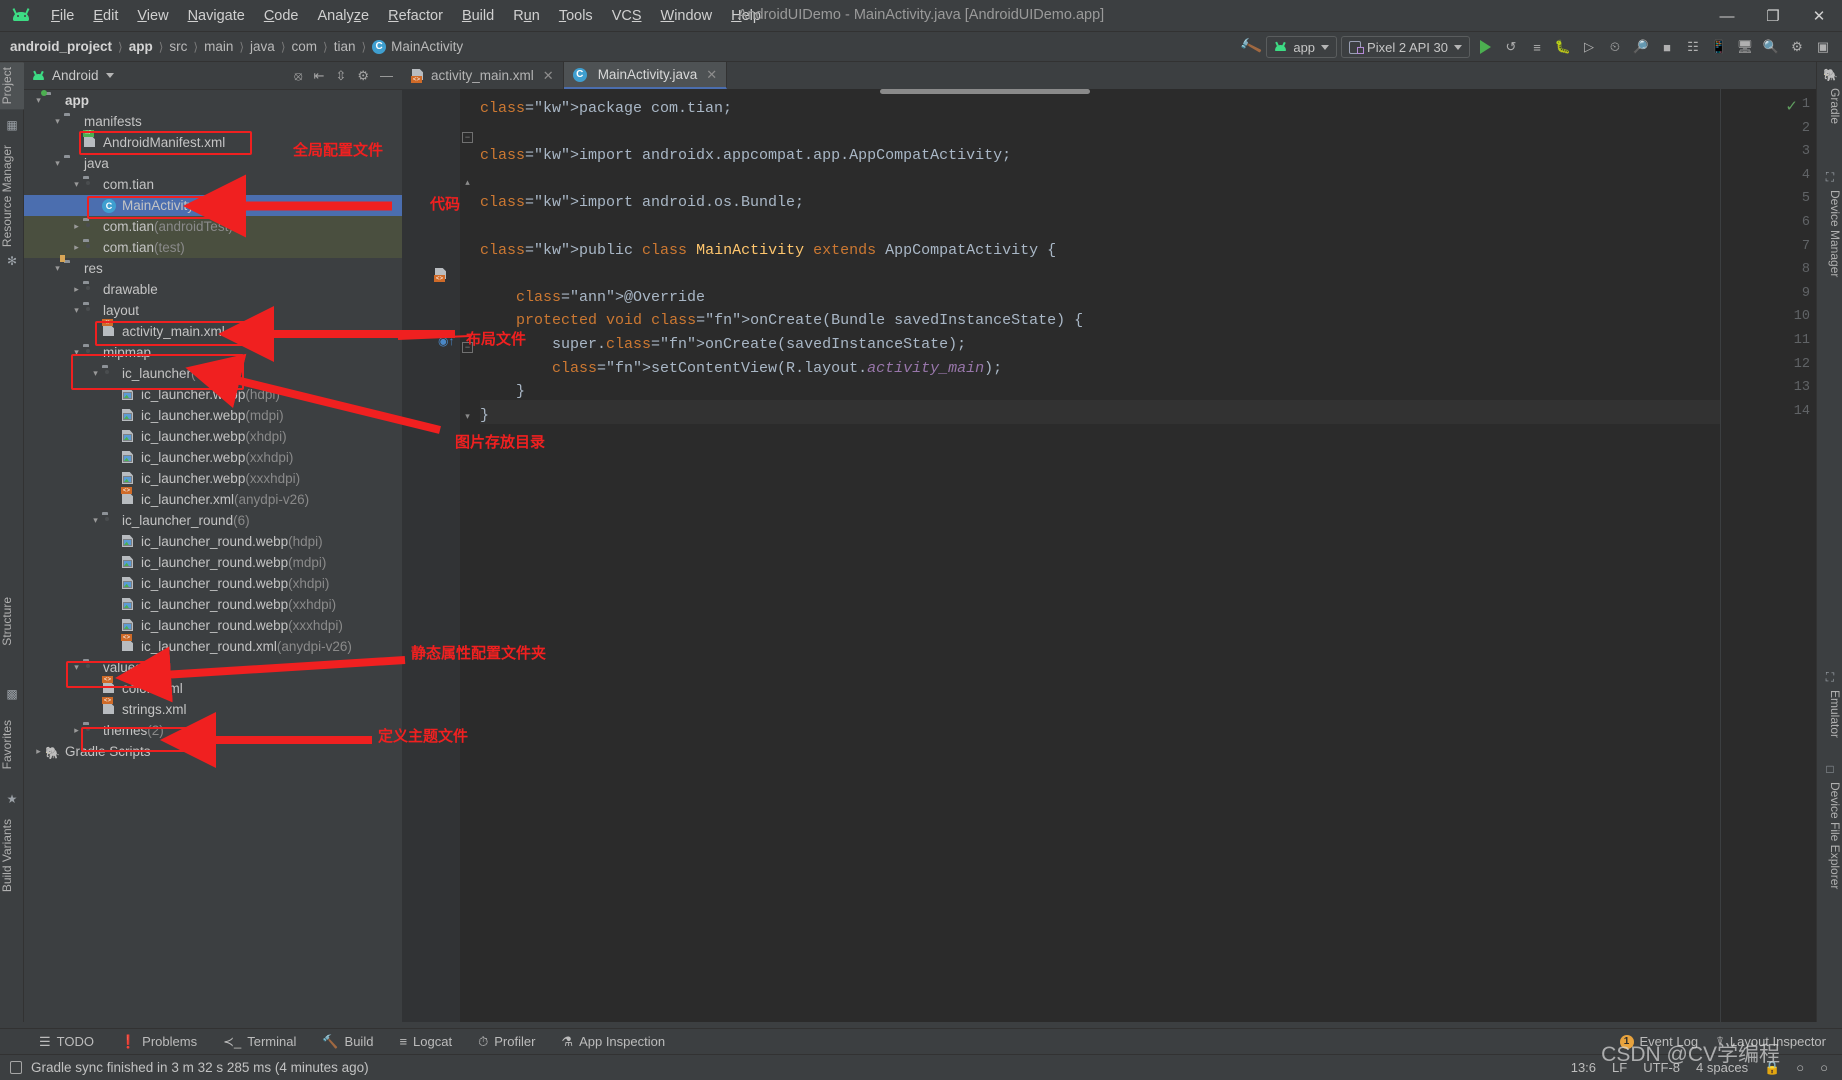 The image size is (1842, 1080). Describe the element at coordinates (12, 86) in the screenshot. I see `sidebar-item-project: Project` at that location.